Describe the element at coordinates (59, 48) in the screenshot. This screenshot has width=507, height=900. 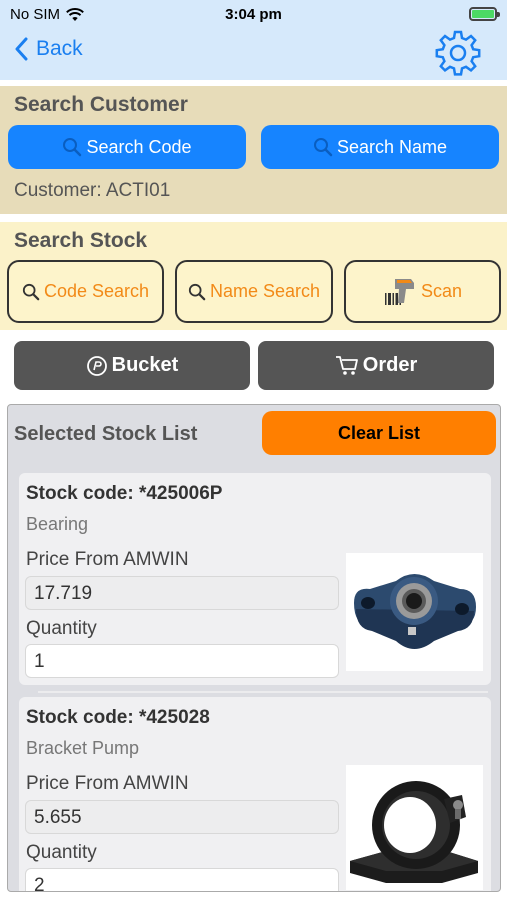
I see `back-label: Back` at that location.